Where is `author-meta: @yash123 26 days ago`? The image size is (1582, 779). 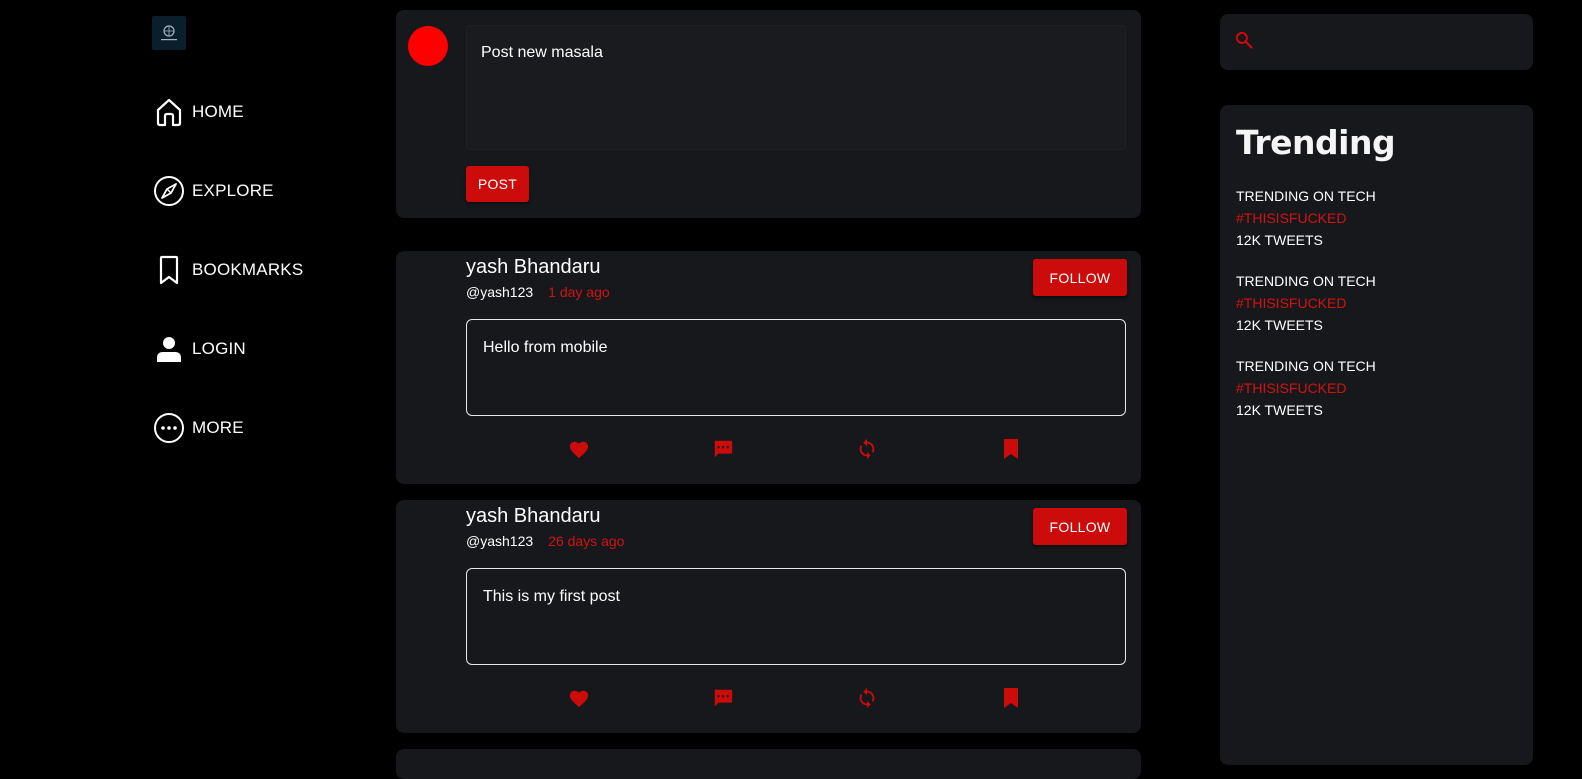
author-meta: @yash123 26 days ago is located at coordinates (545, 541).